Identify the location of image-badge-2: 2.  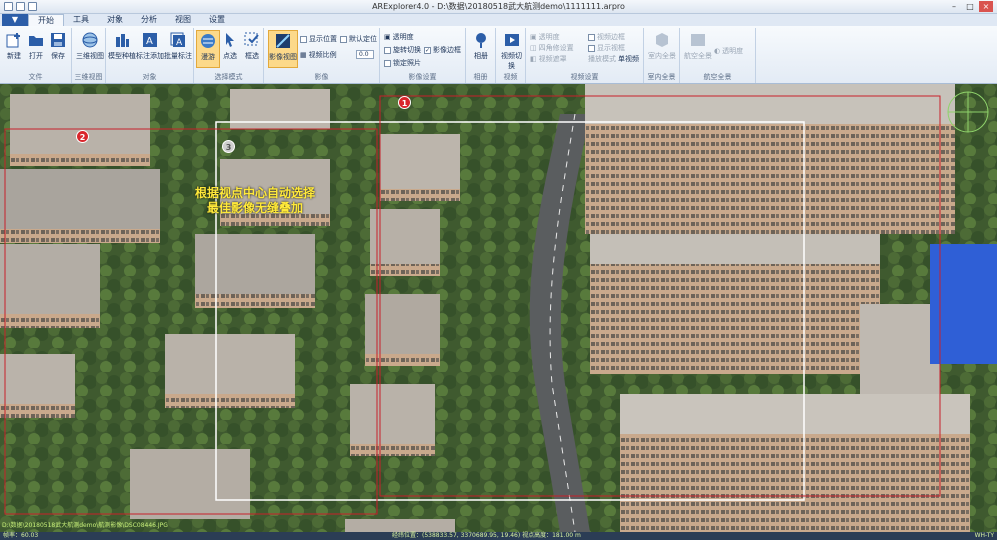
(82, 136).